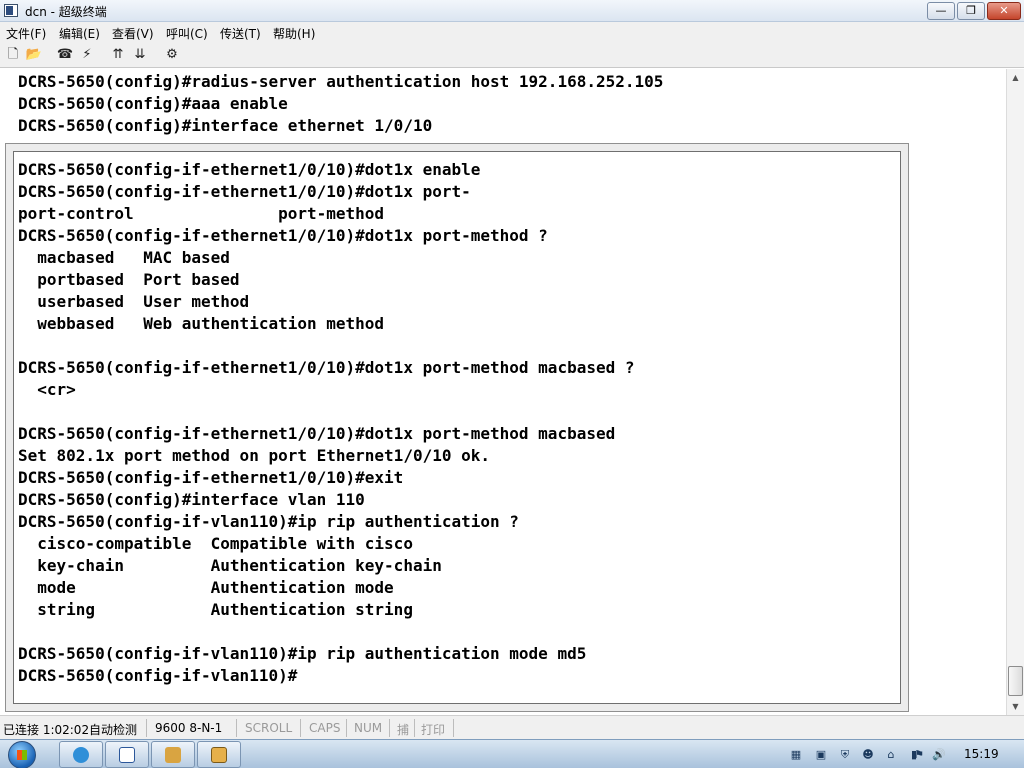 The width and height of the screenshot is (1024, 768). I want to click on word-icon, so click(127, 755).